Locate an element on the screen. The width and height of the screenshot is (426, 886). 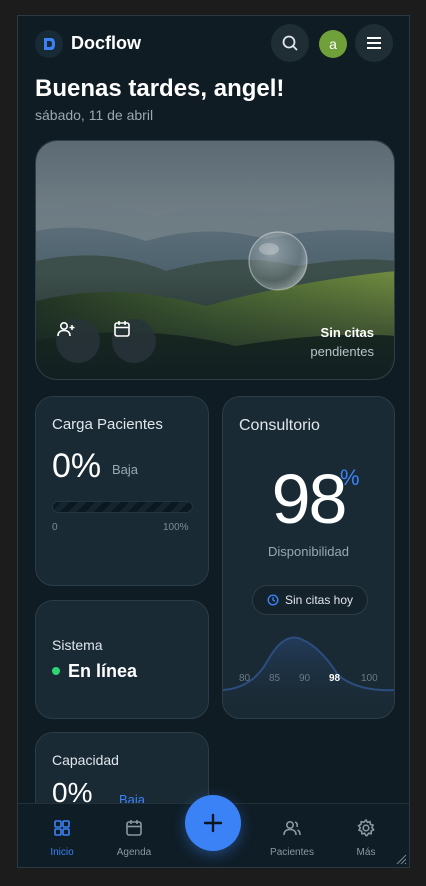
axis-label-current: 98 is located at coordinates (335, 678).